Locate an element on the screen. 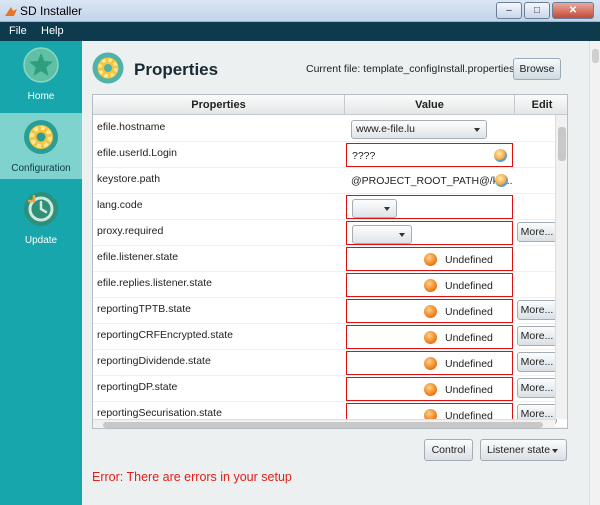 Image resolution: width=600 pixels, height=505 pixels. sidebar-item-label: Configuration is located at coordinates (41, 168).